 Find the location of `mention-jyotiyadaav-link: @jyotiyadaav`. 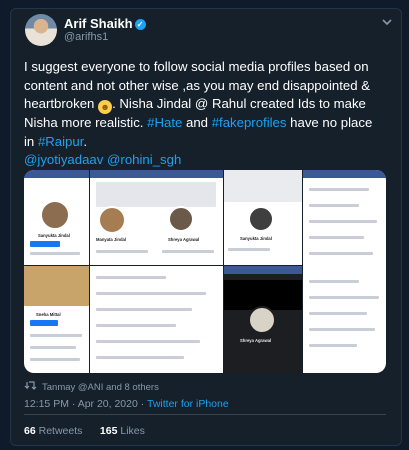

mention-jyotiyadaav-link: @jyotiyadaav is located at coordinates (63, 159).